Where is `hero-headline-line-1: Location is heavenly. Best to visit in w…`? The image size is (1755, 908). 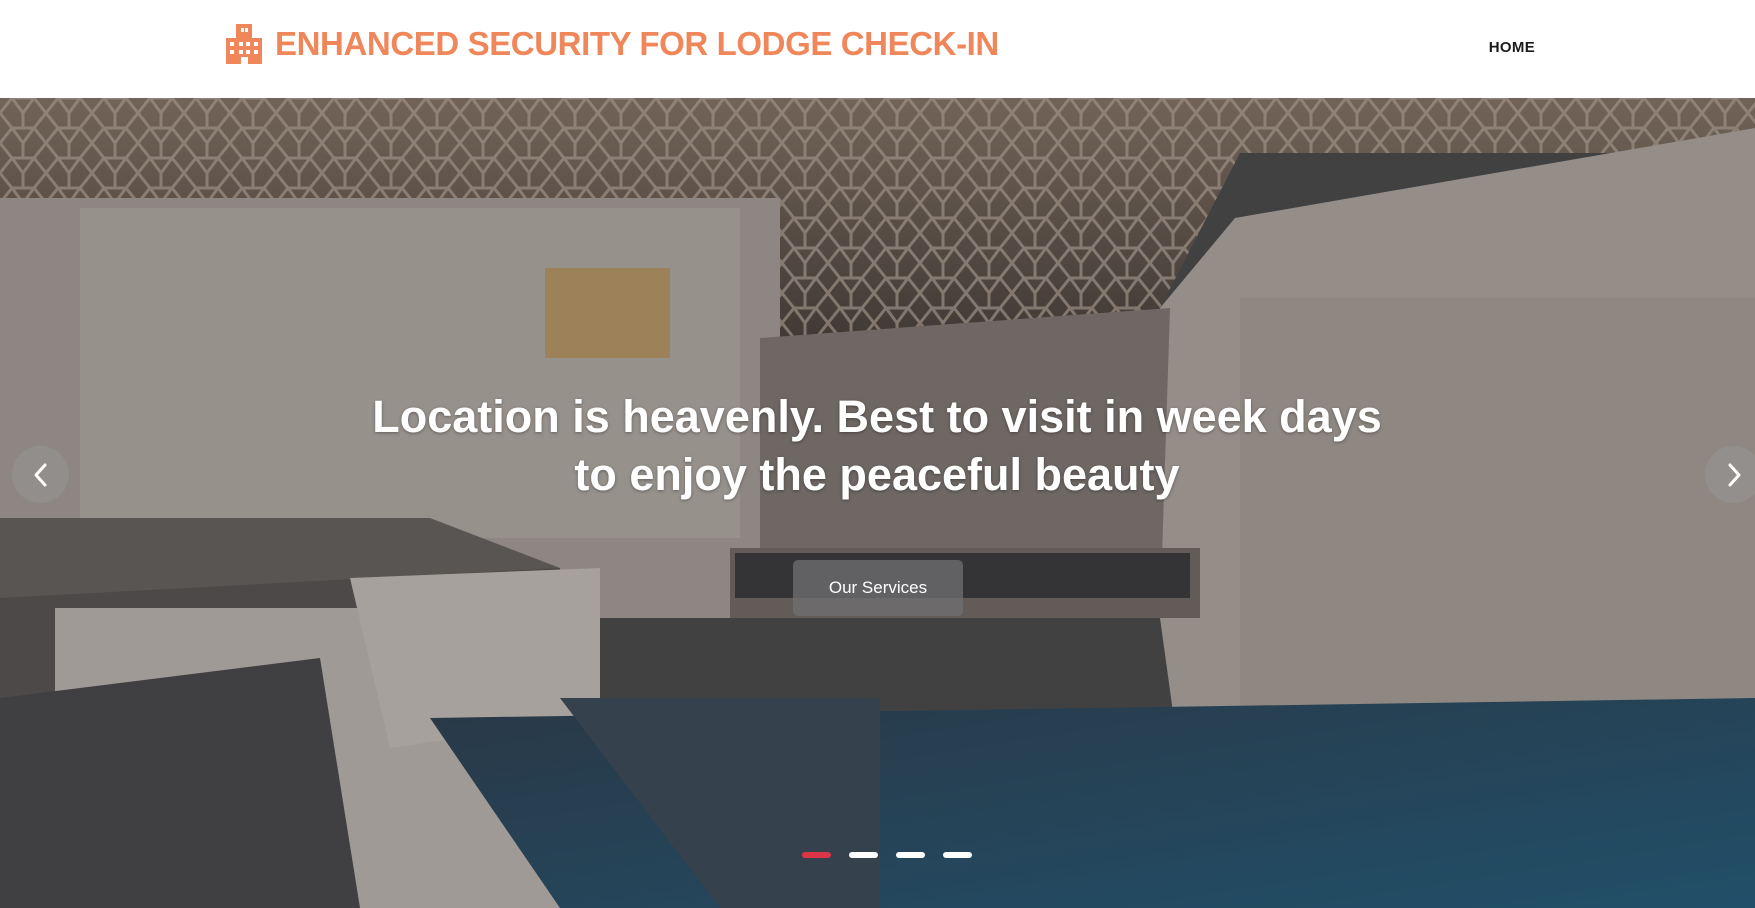 hero-headline-line-1: Location is heavenly. Best to visit in w… is located at coordinates (877, 416).